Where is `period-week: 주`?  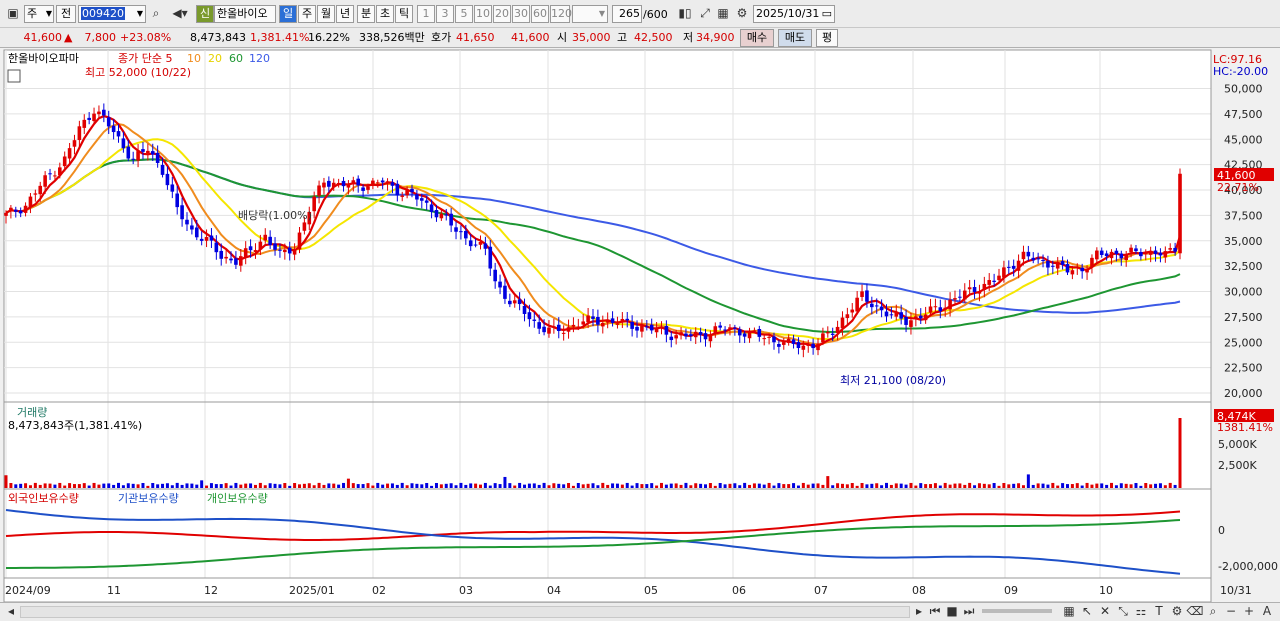
period-week: 주 is located at coordinates (307, 14).